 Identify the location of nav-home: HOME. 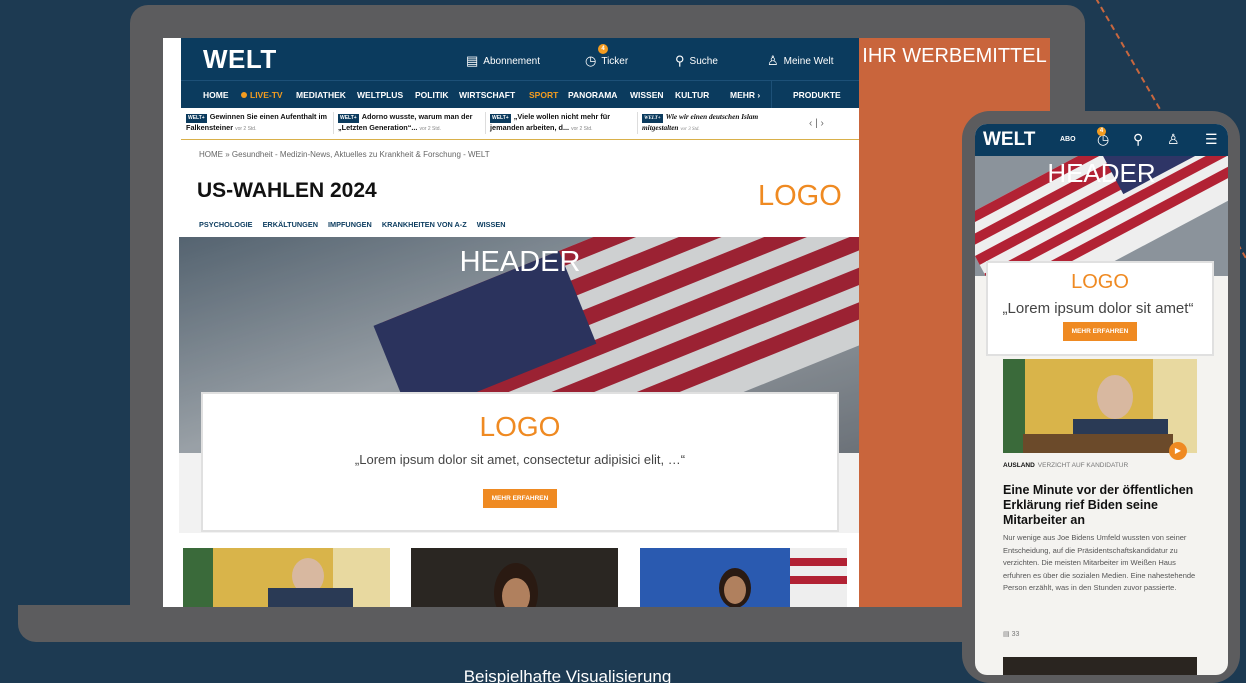
(216, 95).